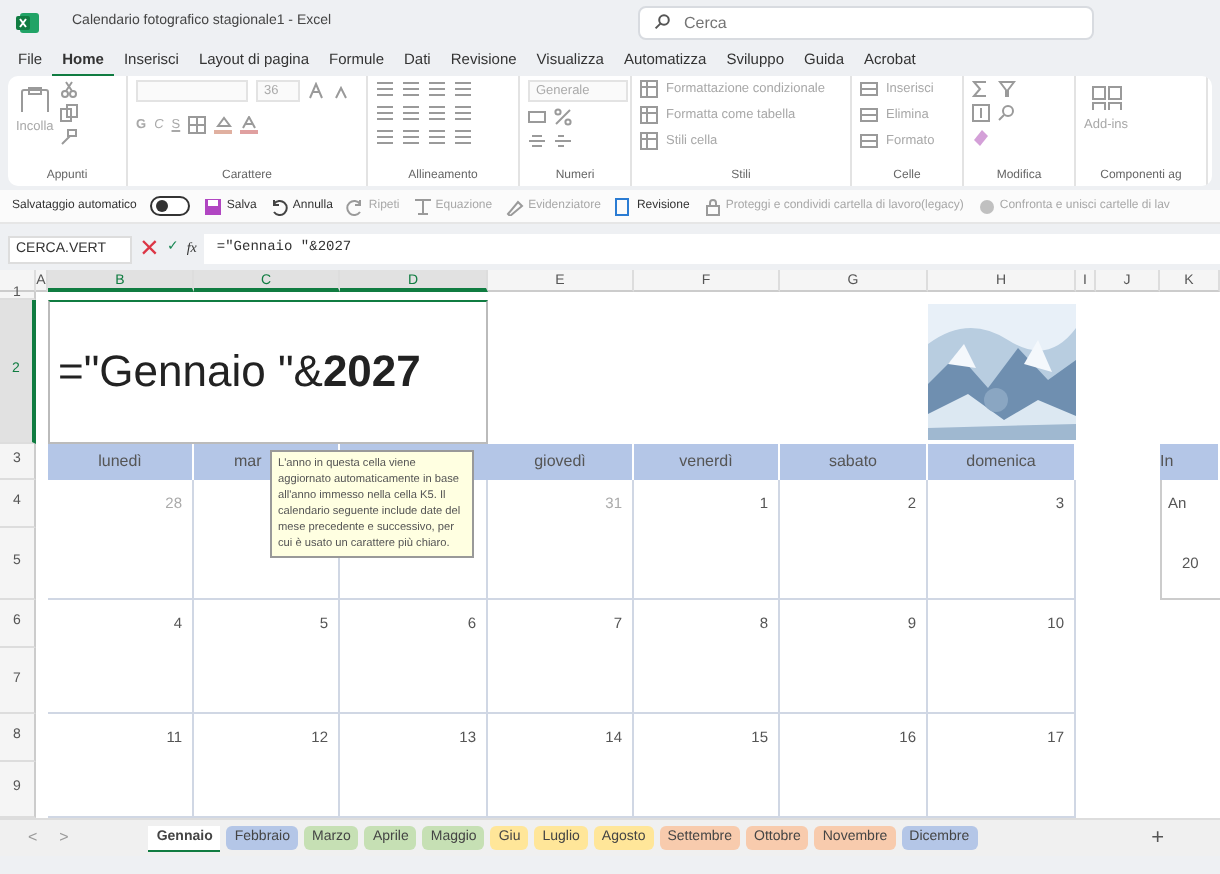 This screenshot has height=874, width=1220. Describe the element at coordinates (1190, 462) in the screenshot. I see `table-header: In` at that location.